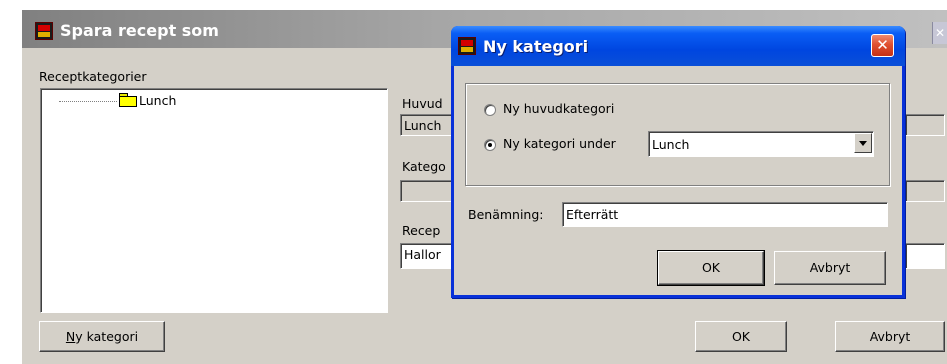 This screenshot has width=947, height=364. I want to click on dialog-title-bar: Ny kategori ✕, so click(678, 46).